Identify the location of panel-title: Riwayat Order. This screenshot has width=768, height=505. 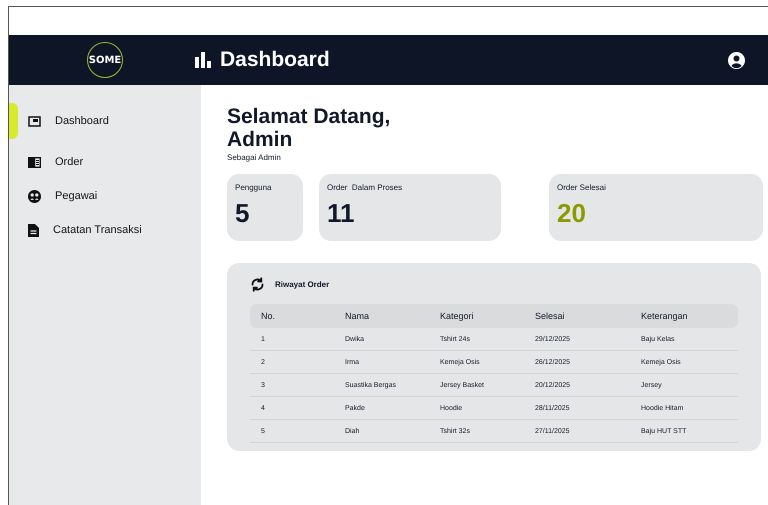
(302, 284).